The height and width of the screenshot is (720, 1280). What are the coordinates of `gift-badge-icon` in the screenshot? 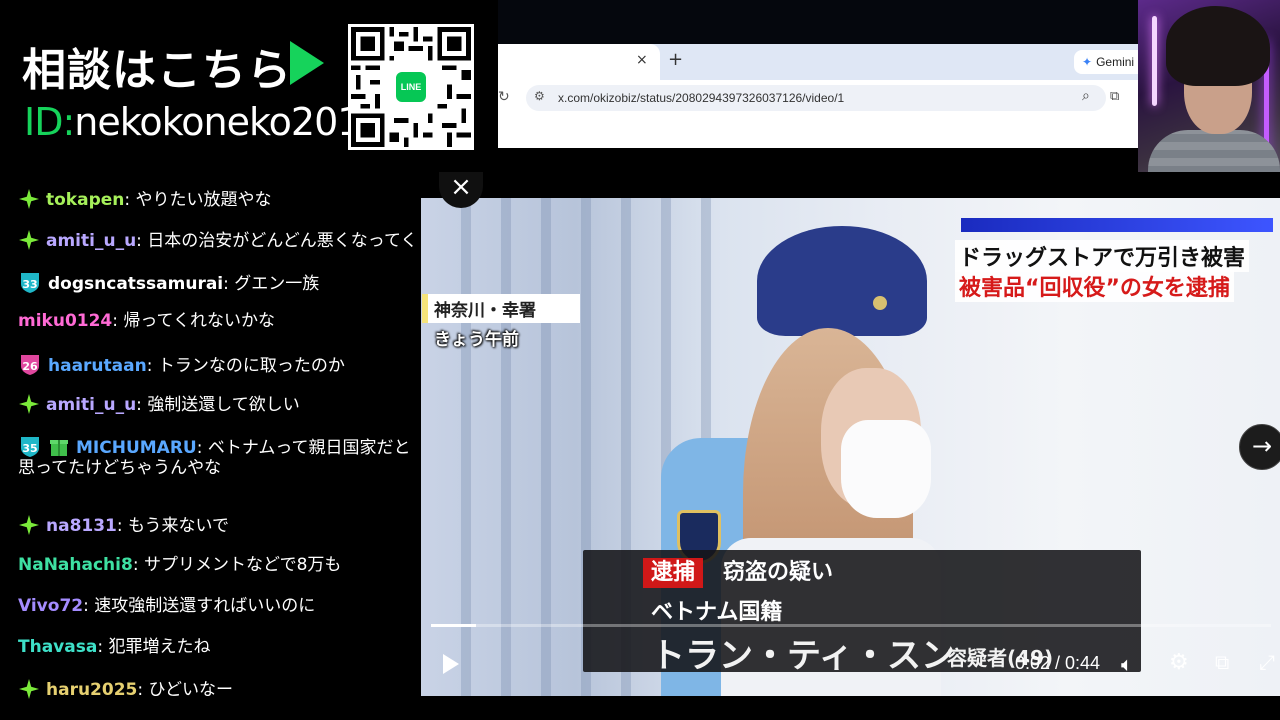 It's located at (59, 447).